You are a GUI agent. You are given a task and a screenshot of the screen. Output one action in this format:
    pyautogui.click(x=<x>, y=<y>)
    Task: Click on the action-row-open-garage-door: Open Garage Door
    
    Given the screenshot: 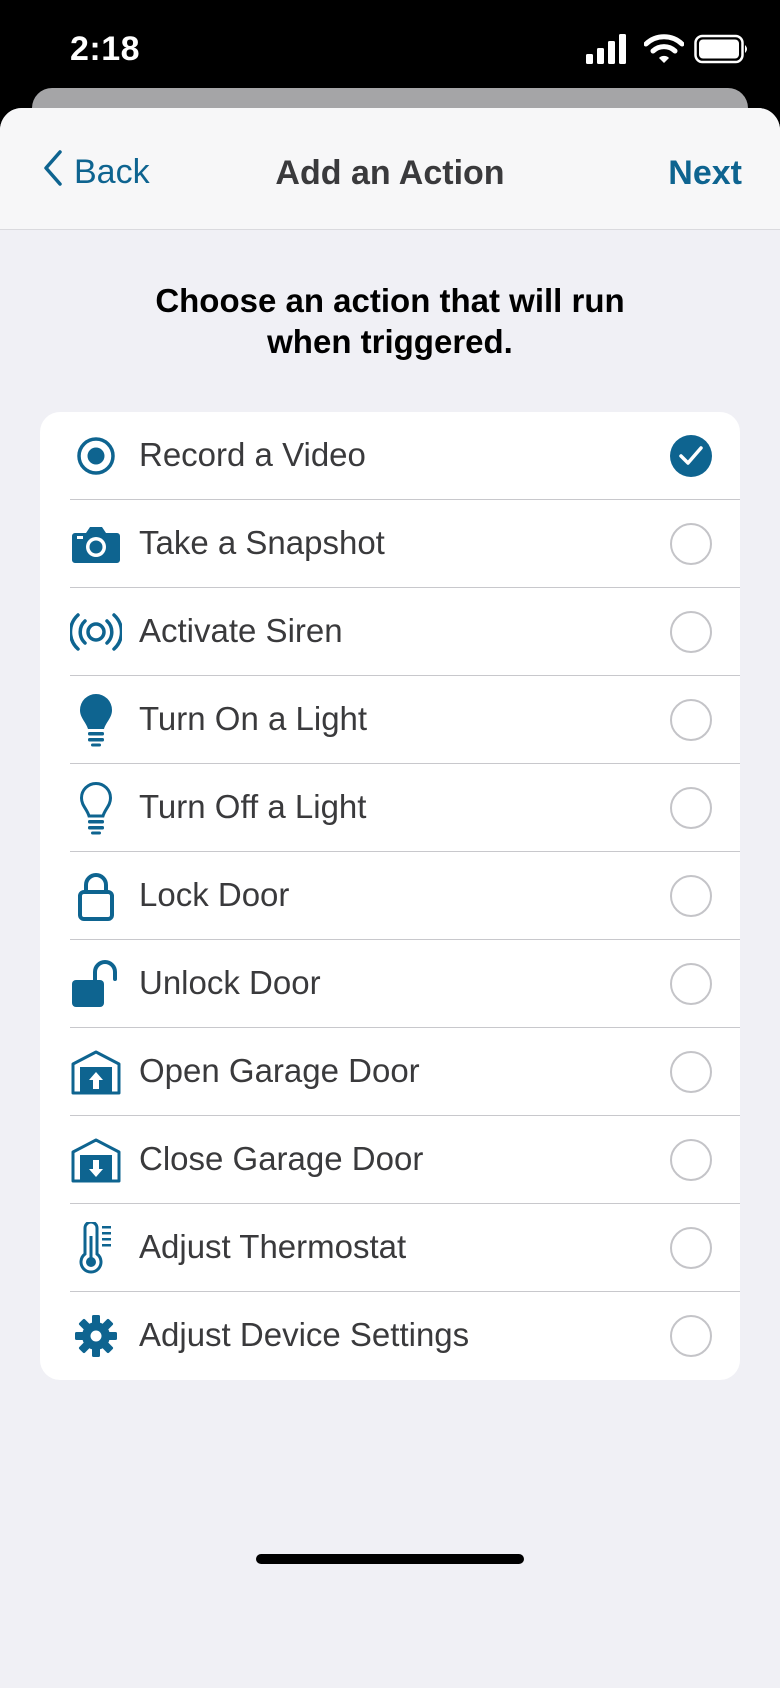 What is the action you would take?
    pyautogui.click(x=390, y=1072)
    